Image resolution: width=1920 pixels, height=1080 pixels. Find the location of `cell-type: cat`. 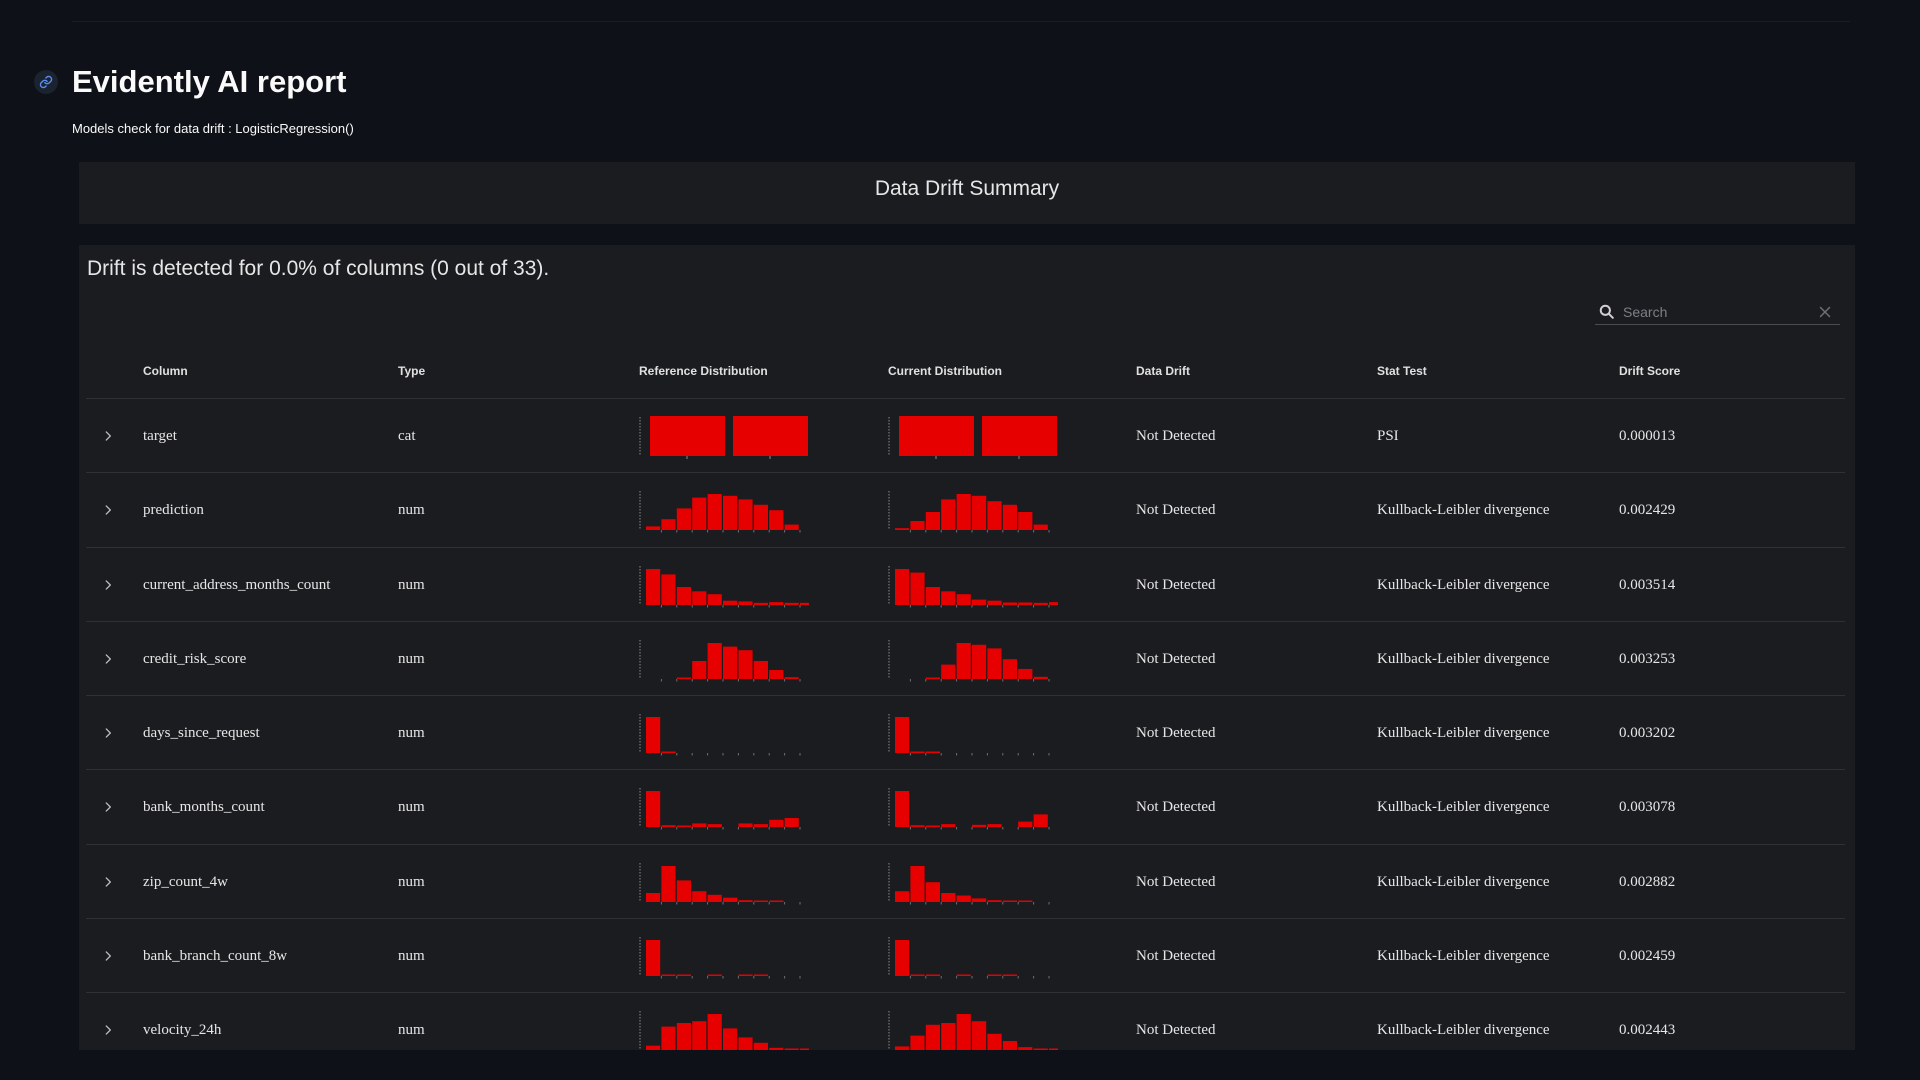

cell-type: cat is located at coordinates (407, 436).